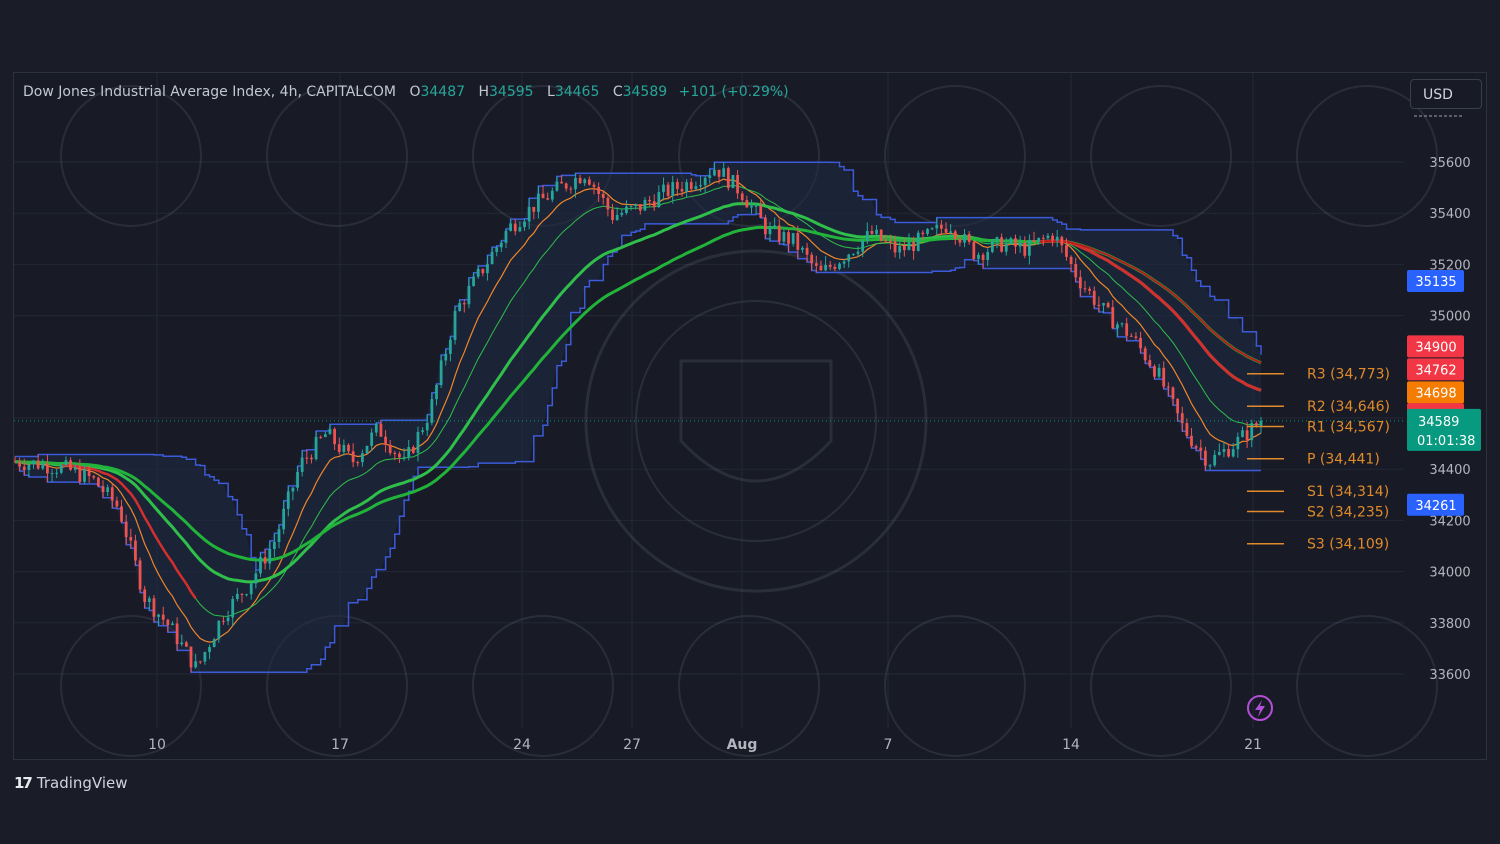 The width and height of the screenshot is (1500, 844). Describe the element at coordinates (82, 783) in the screenshot. I see `tradingview-label: TradingView` at that location.